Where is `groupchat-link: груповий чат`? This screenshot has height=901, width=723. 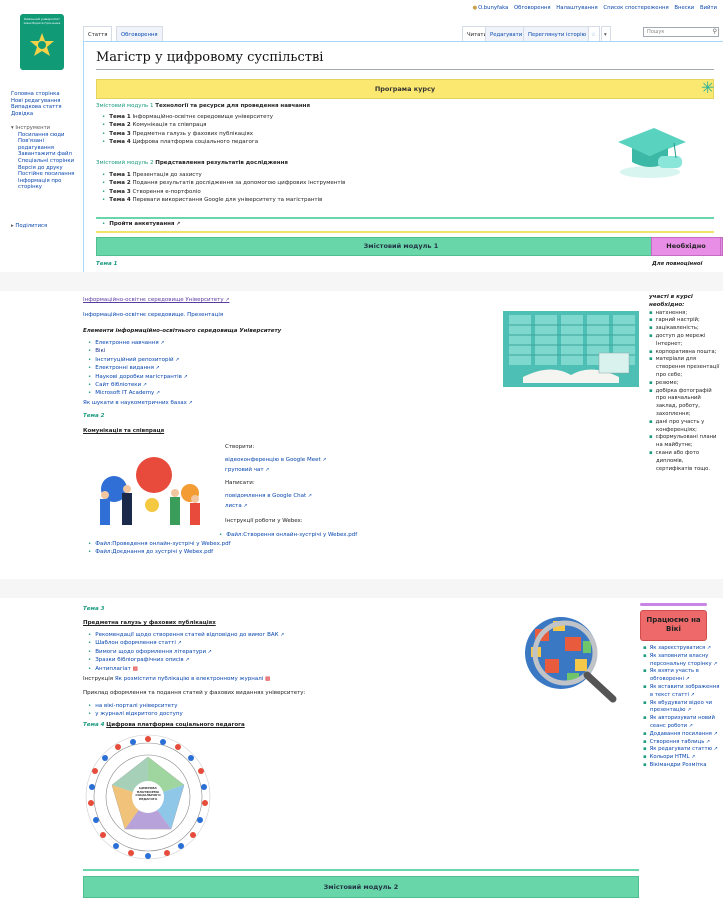
groupchat-link: груповий чат is located at coordinates (247, 470).